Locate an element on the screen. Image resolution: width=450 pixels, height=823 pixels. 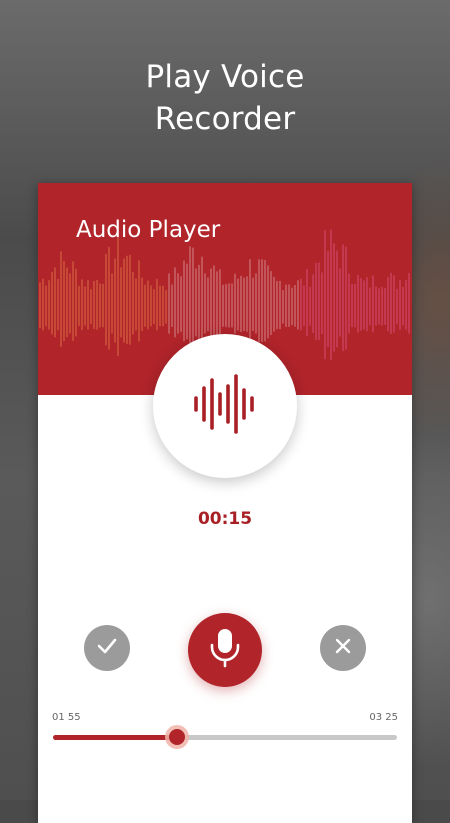
seek-bar is located at coordinates (225, 737).